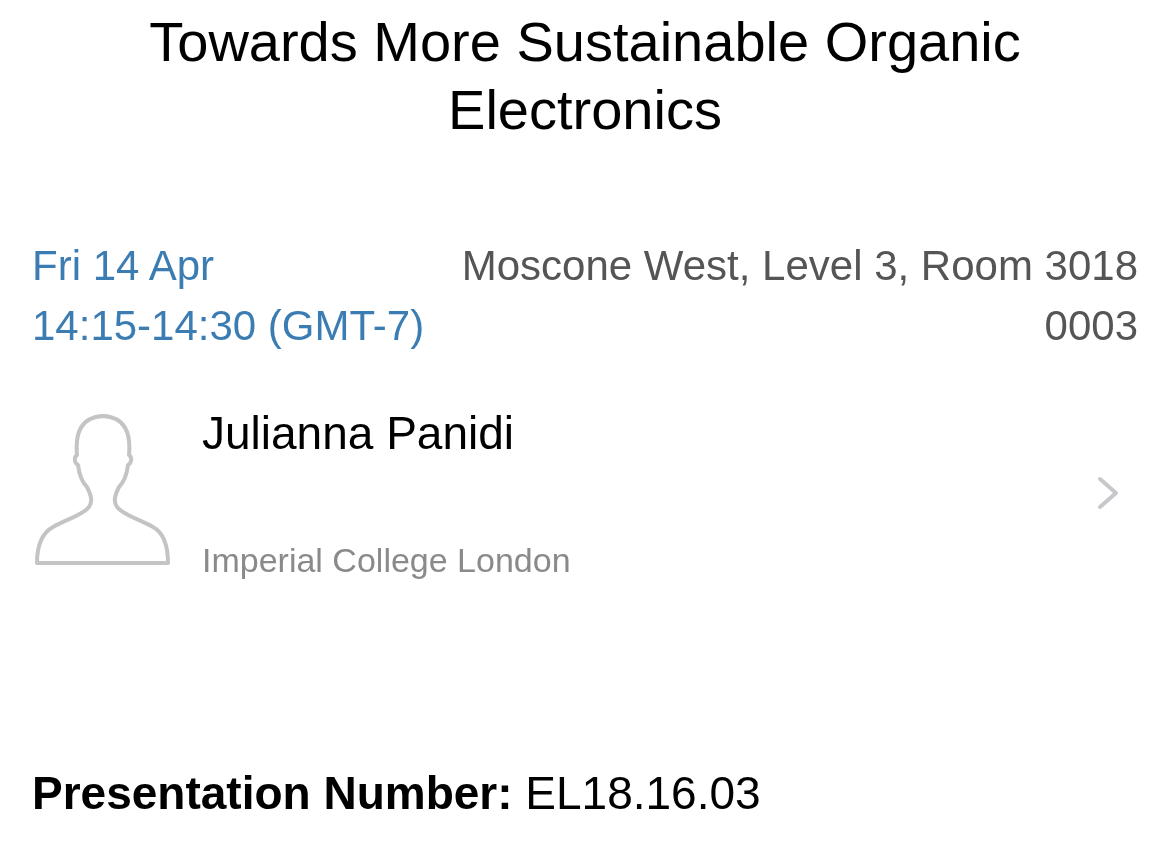 Image resolution: width=1170 pixels, height=856 pixels. What do you see at coordinates (585, 76) in the screenshot?
I see `session-title: Towards More Sustainable Organic Electronics` at bounding box center [585, 76].